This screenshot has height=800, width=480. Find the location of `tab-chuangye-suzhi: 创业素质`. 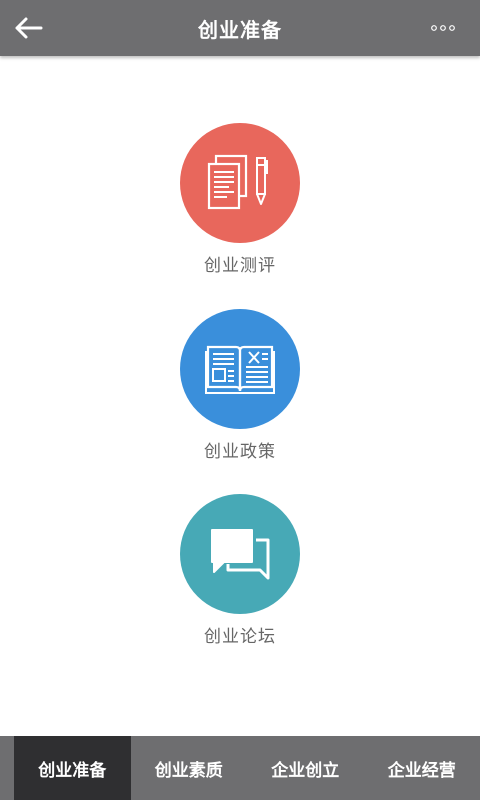

tab-chuangye-suzhi: 创业素质 is located at coordinates (189, 768).